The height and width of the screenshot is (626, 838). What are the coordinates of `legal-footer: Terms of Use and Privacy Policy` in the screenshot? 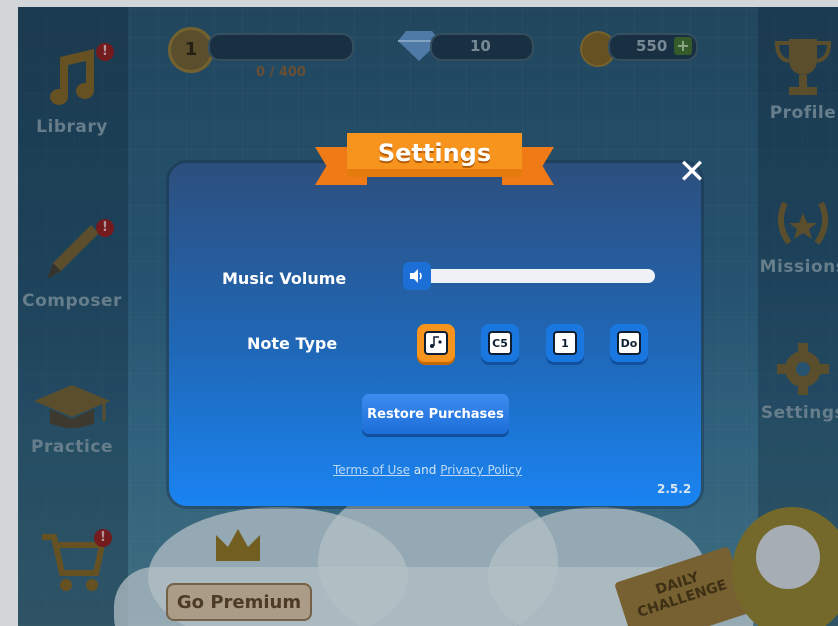 It's located at (427, 470).